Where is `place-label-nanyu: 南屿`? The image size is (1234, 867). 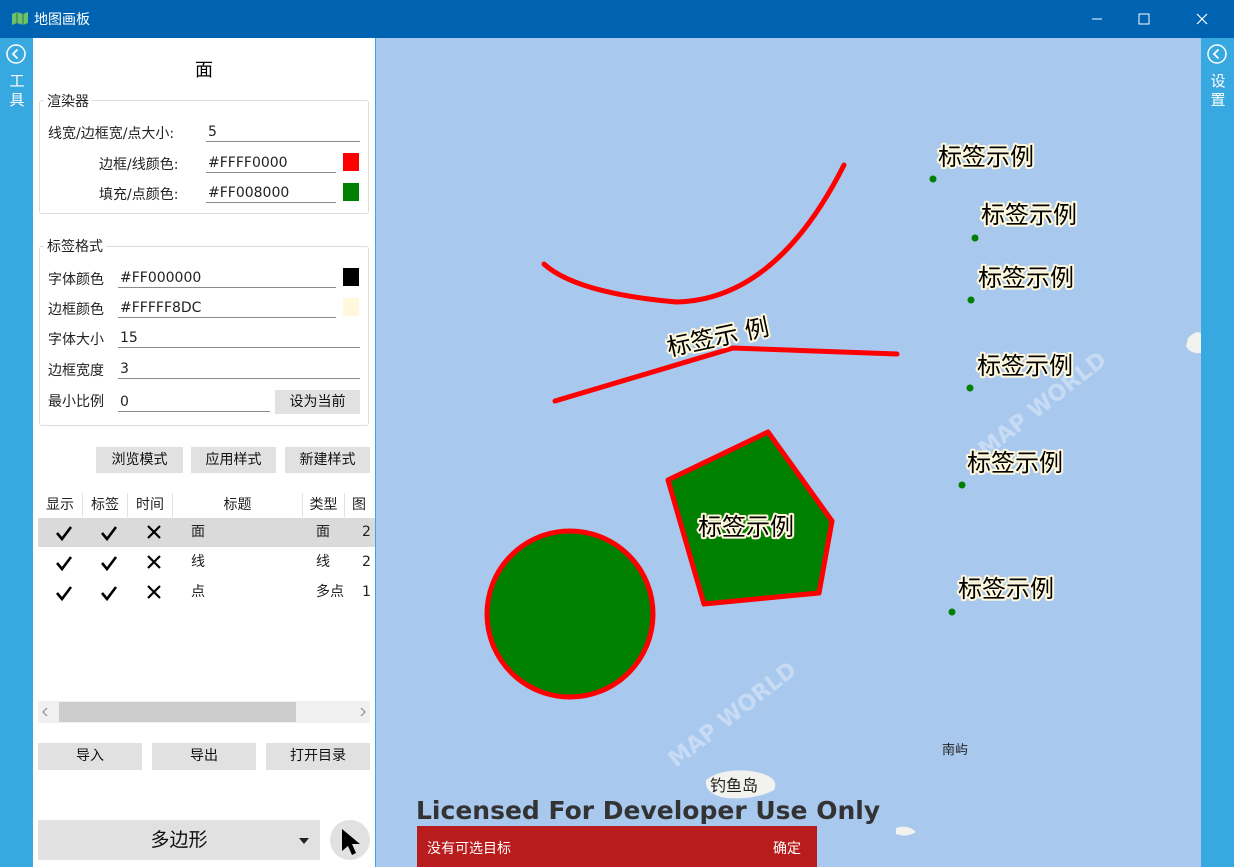
place-label-nanyu: 南屿 is located at coordinates (955, 750).